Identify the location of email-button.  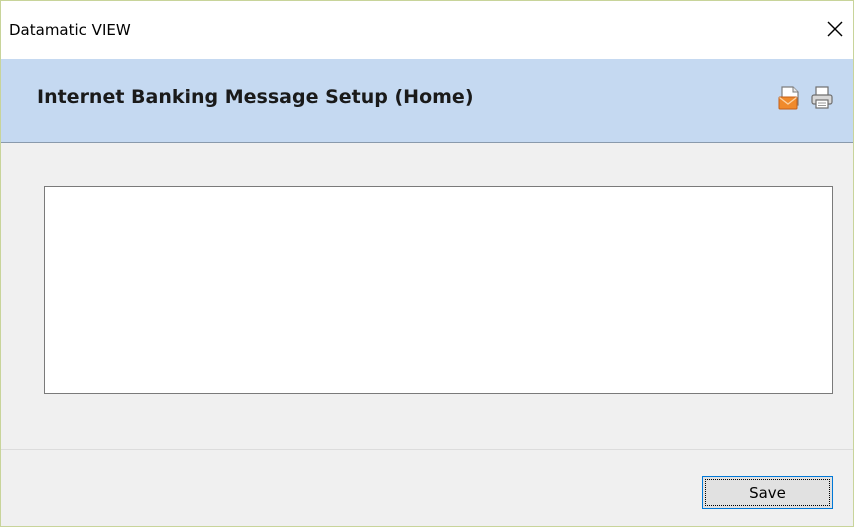
(790, 98).